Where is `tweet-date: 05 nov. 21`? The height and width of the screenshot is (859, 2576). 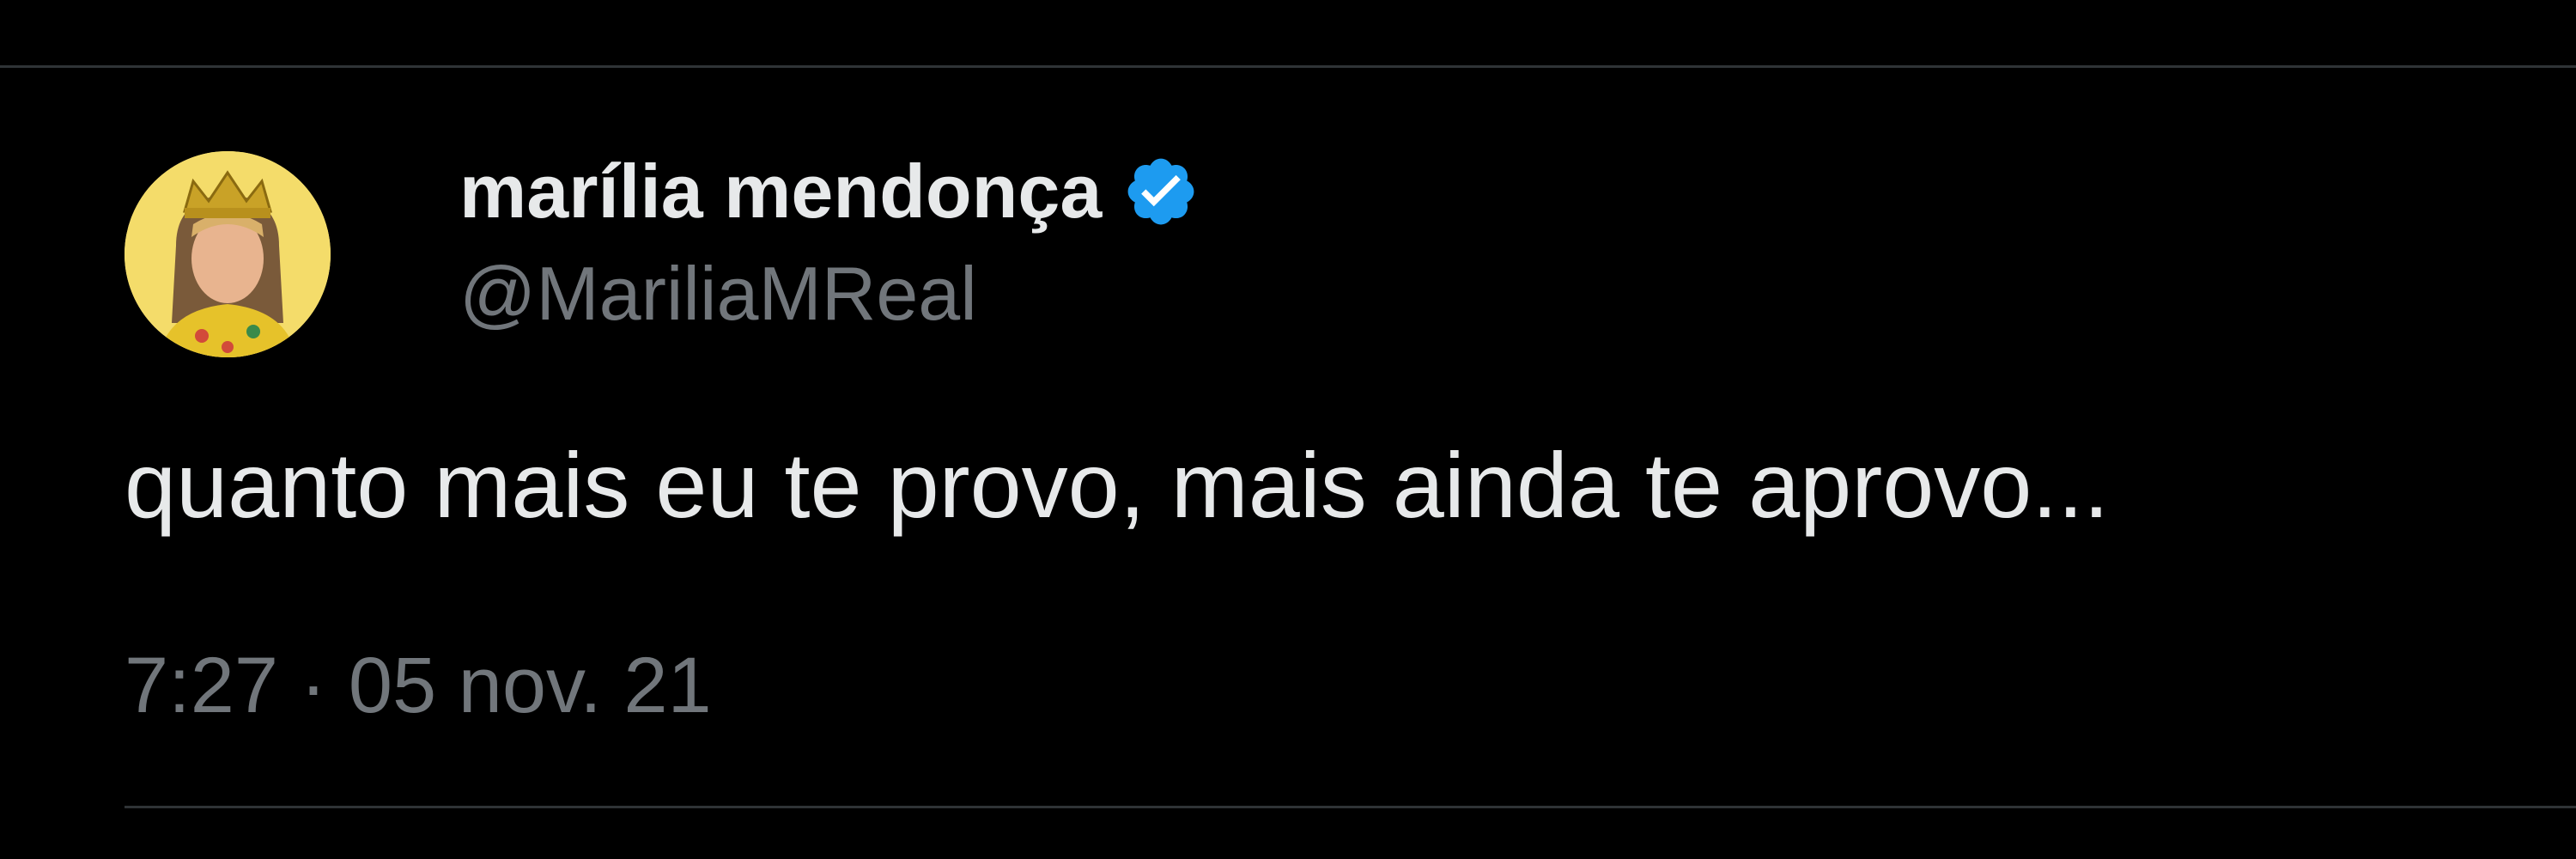 tweet-date: 05 nov. 21 is located at coordinates (530, 686).